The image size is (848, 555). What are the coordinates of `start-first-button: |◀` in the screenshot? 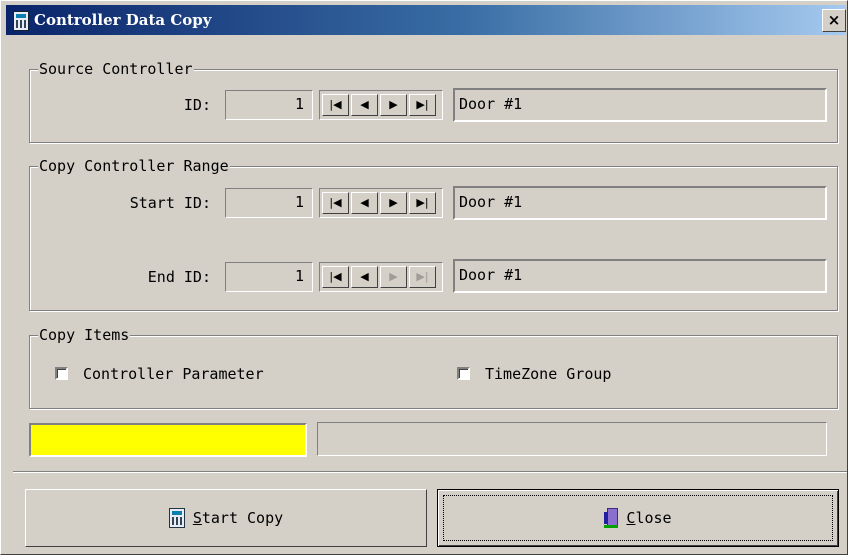 It's located at (335, 203).